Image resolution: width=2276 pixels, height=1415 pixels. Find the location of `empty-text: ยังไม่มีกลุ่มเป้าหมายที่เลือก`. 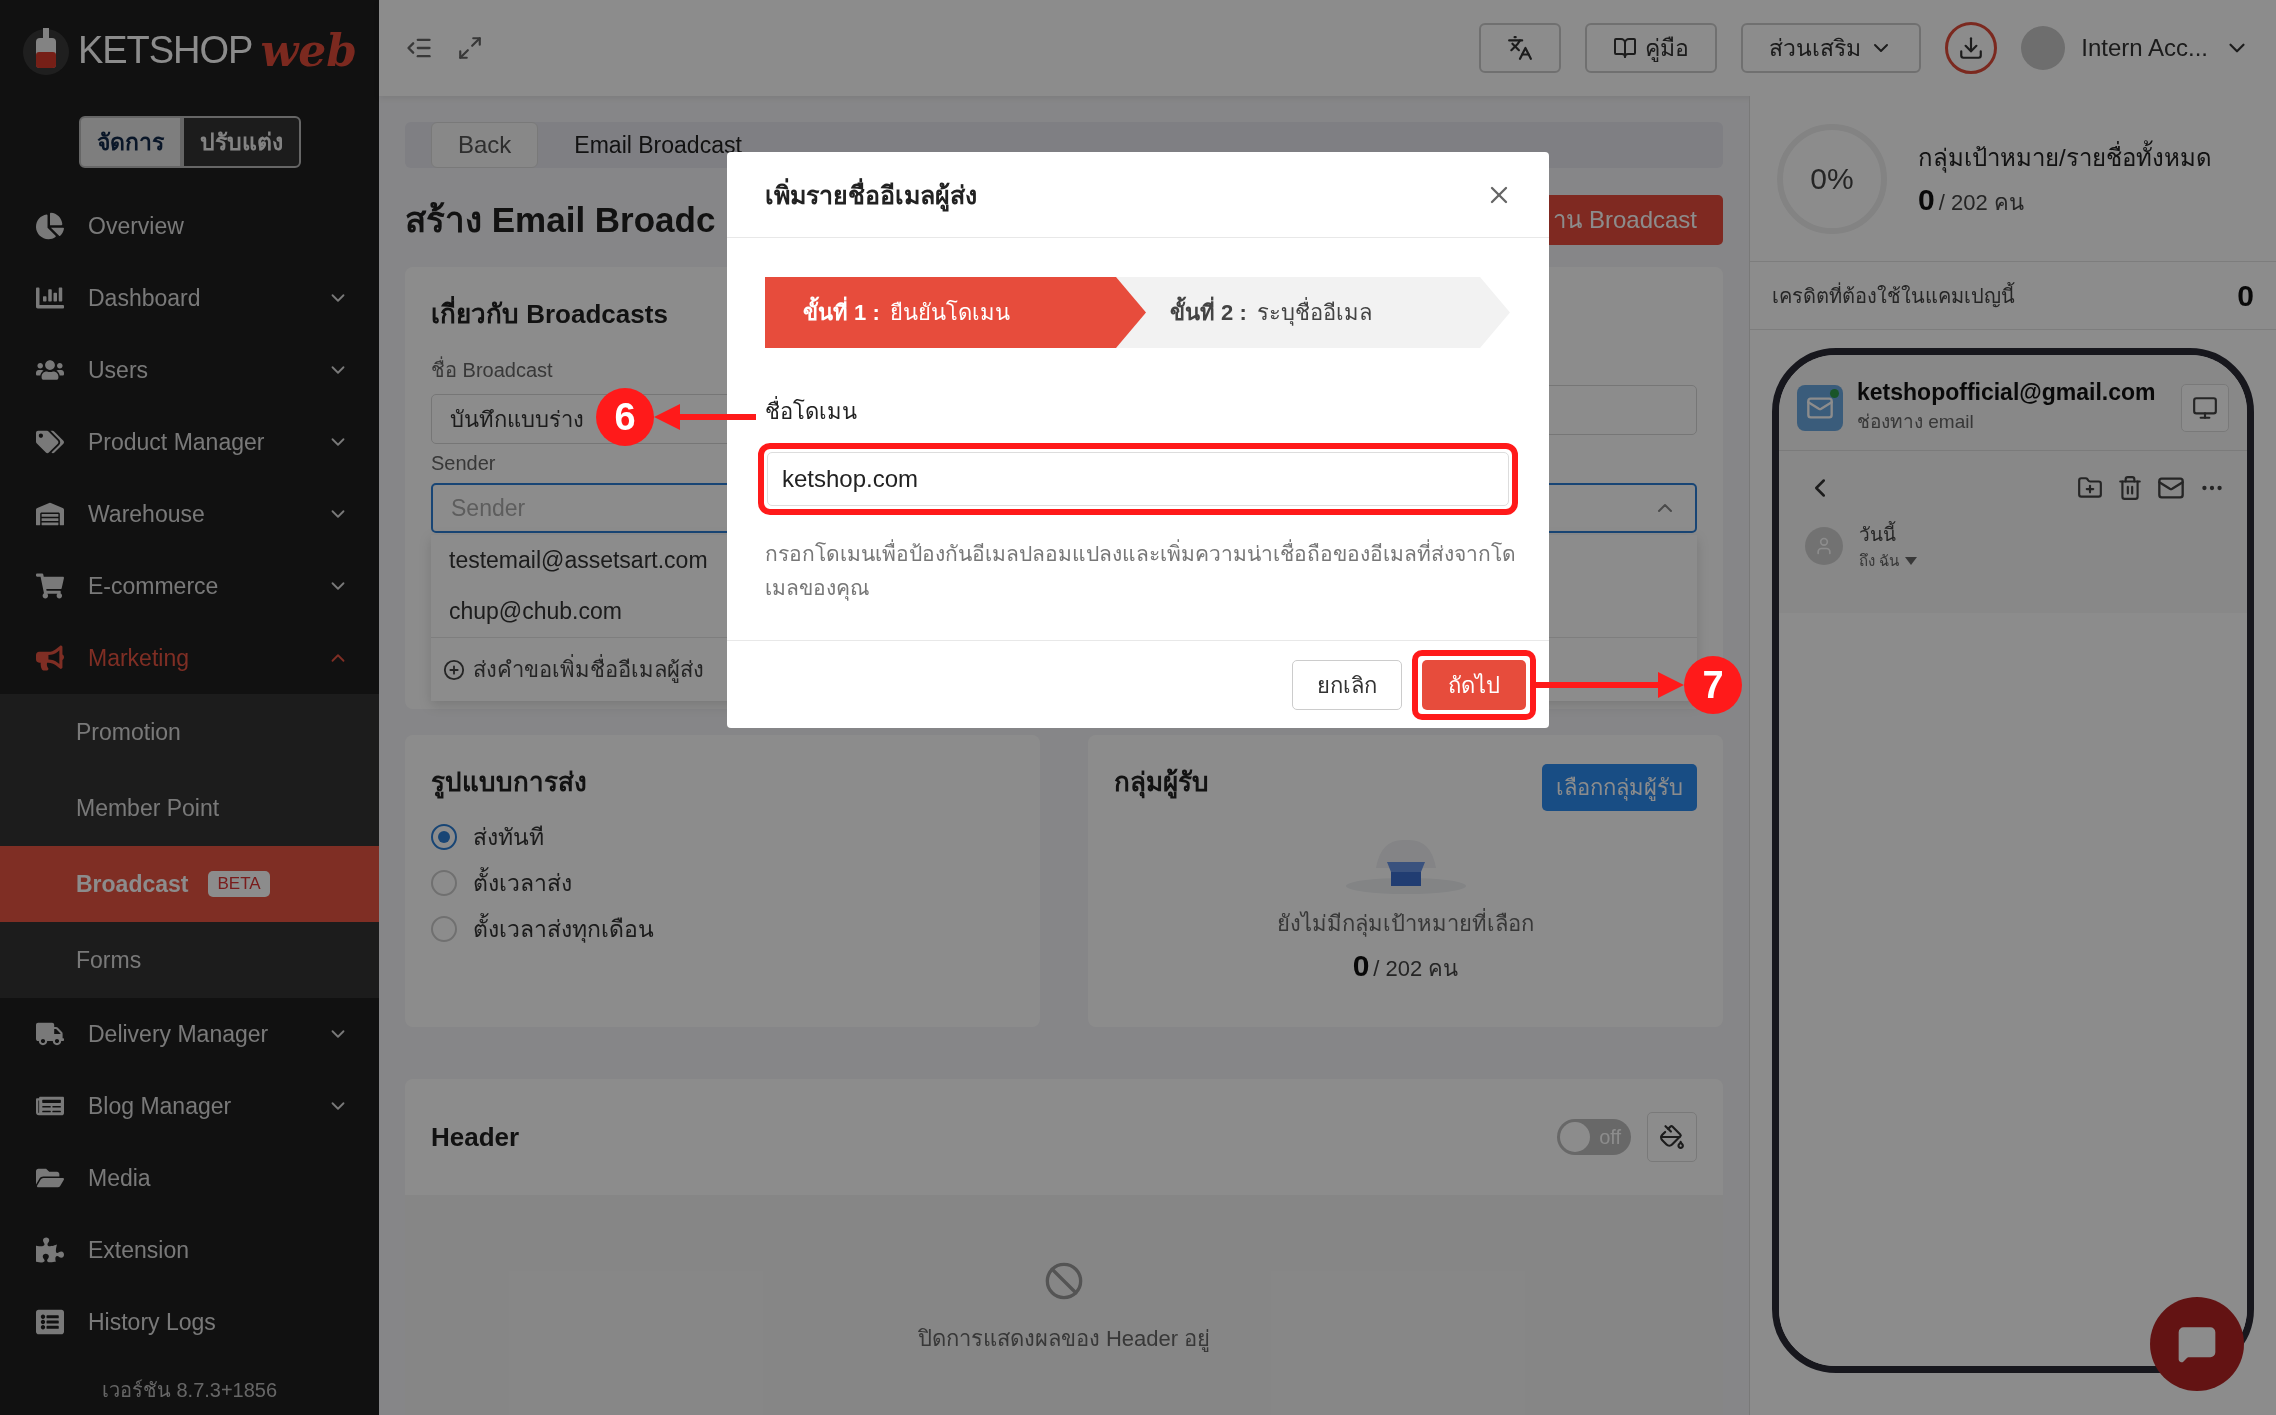

empty-text: ยังไม่มีกลุ่มเป้าหมายที่เลือก is located at coordinates (1405, 923).